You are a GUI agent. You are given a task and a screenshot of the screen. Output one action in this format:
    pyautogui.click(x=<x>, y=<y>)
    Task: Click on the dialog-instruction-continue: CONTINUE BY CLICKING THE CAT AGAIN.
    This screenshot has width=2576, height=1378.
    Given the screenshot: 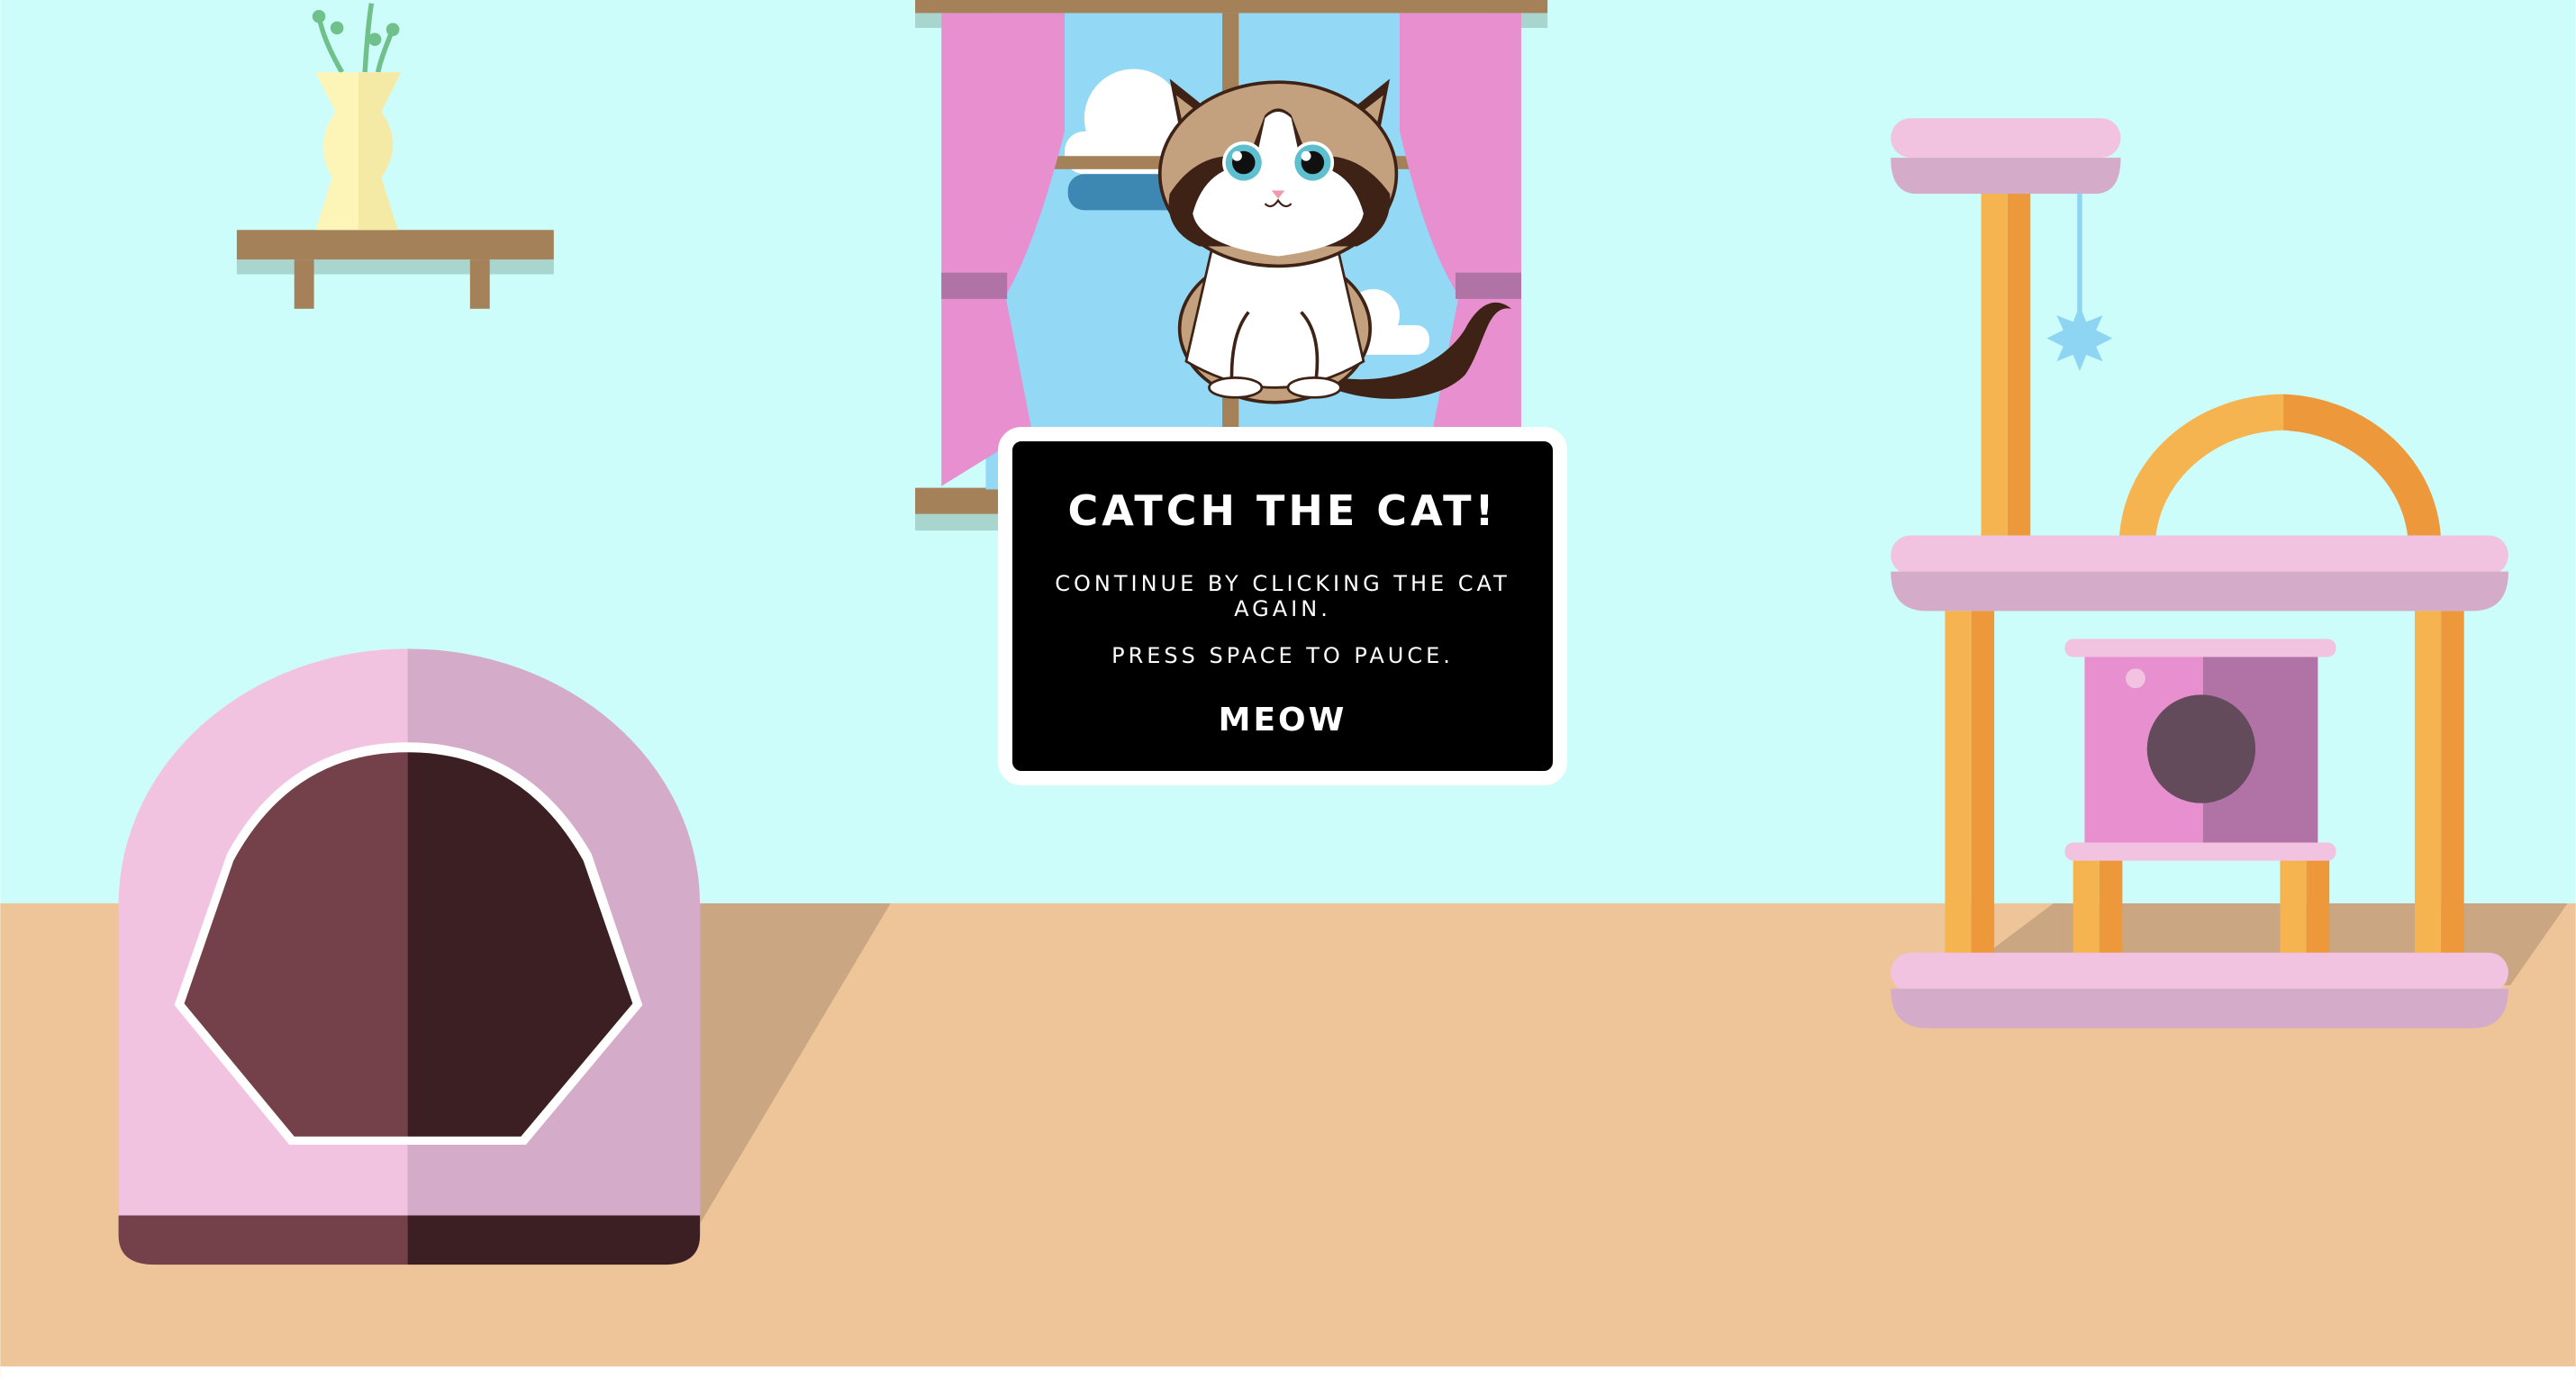 What is the action you would take?
    pyautogui.click(x=1282, y=596)
    